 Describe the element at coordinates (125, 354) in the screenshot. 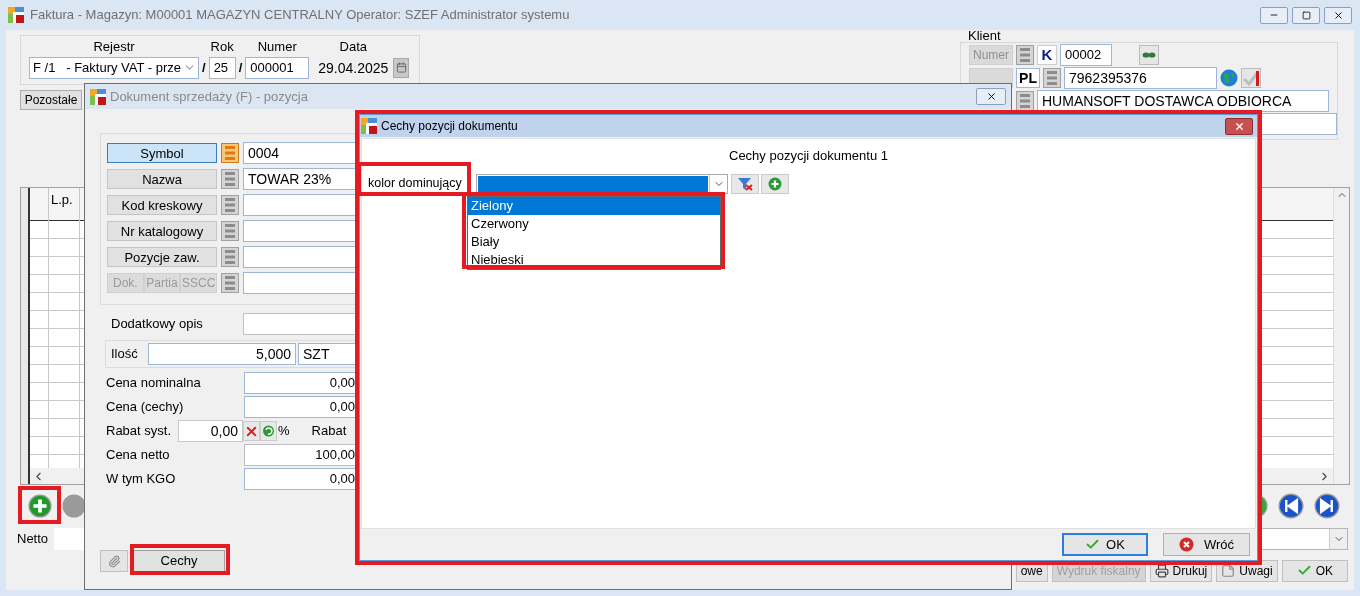

I see `quantity-label: Ilość` at that location.